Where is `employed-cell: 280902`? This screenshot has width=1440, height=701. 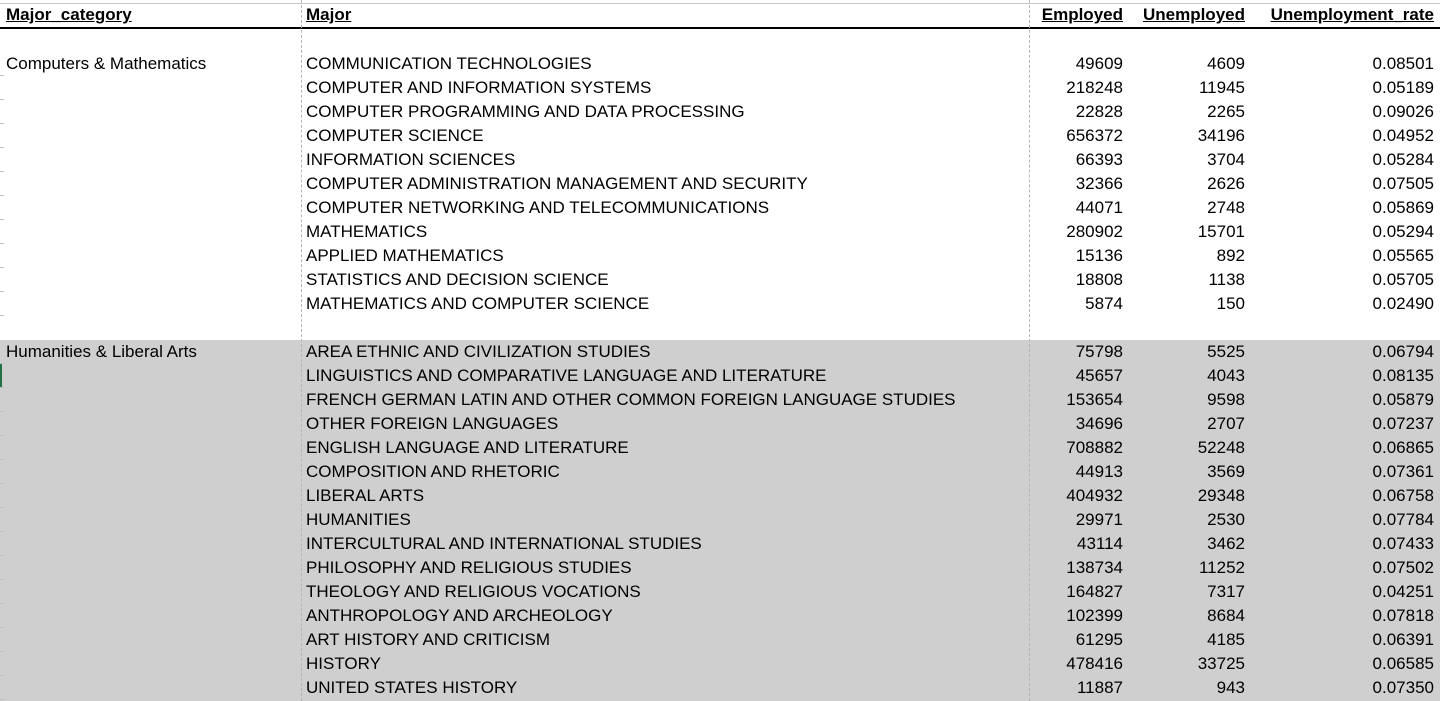
employed-cell: 280902 is located at coordinates (1076, 232).